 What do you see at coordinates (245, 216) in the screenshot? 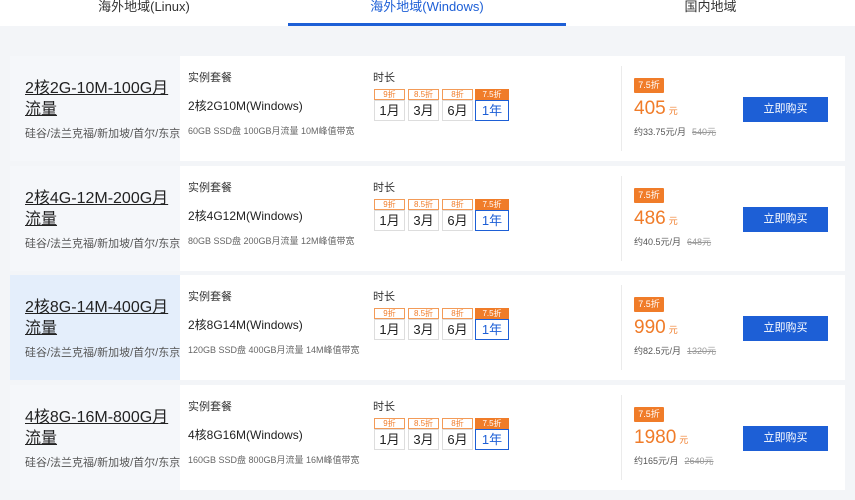
I see `spec-name: 2核4G12M(Windows)` at bounding box center [245, 216].